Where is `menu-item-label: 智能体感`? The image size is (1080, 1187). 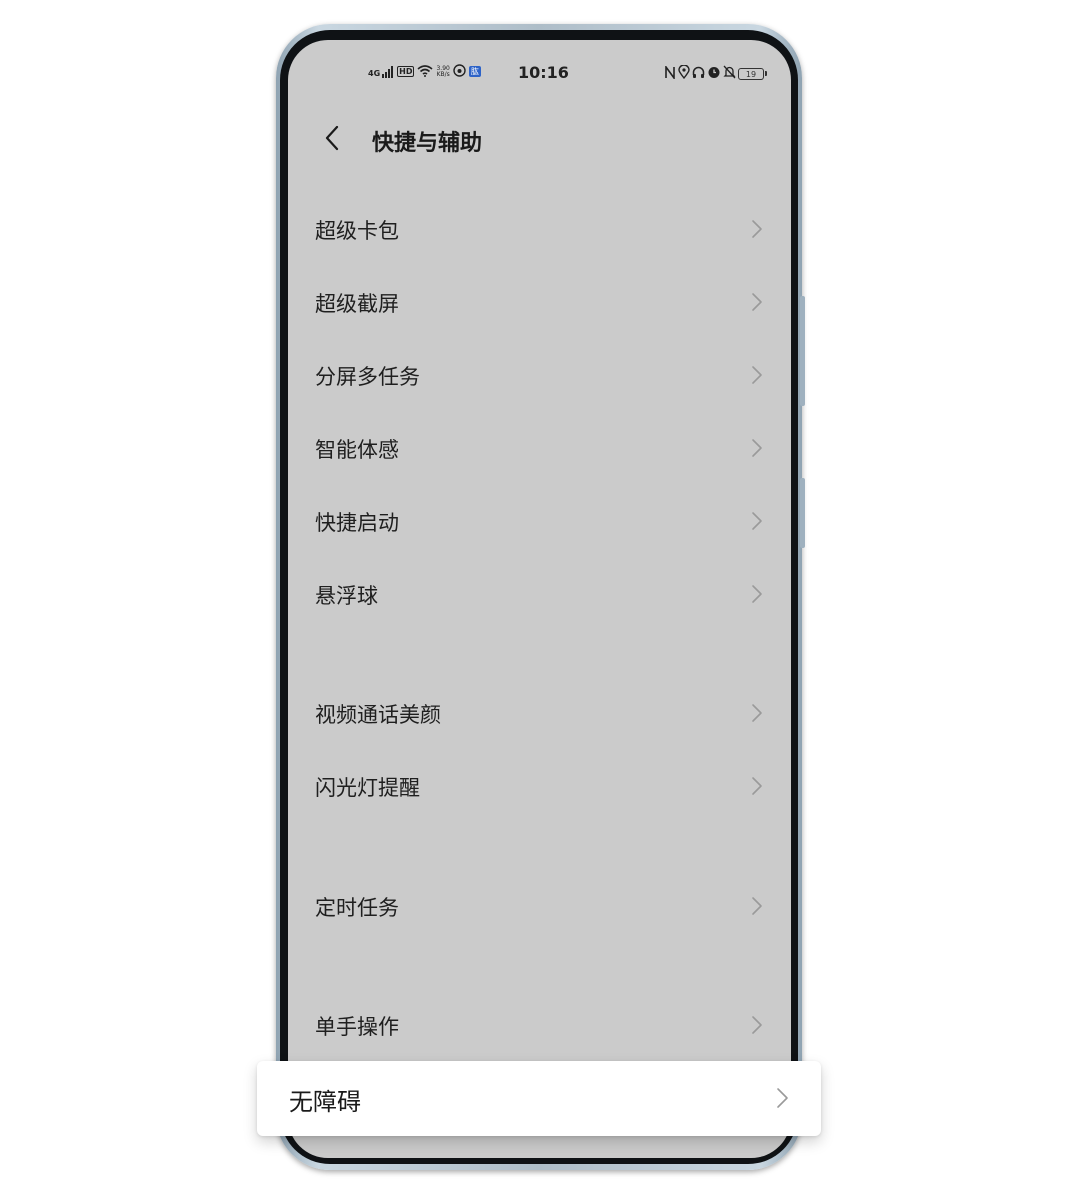 menu-item-label: 智能体感 is located at coordinates (357, 450).